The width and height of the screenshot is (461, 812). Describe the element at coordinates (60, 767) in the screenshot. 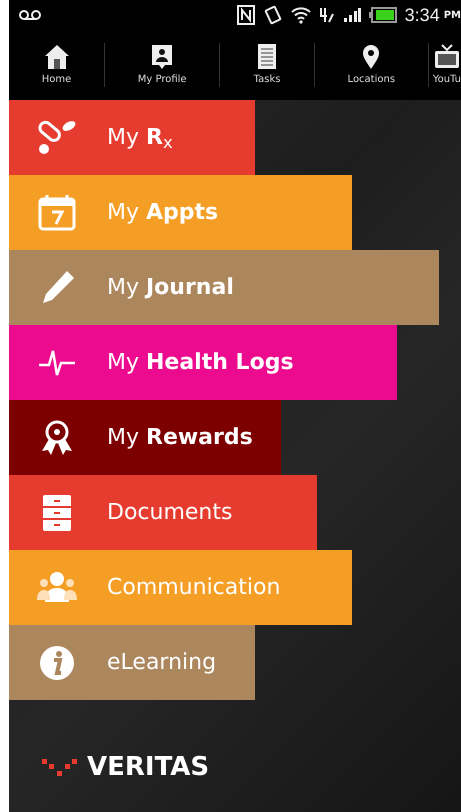

I see `veritas-logo-icon` at that location.